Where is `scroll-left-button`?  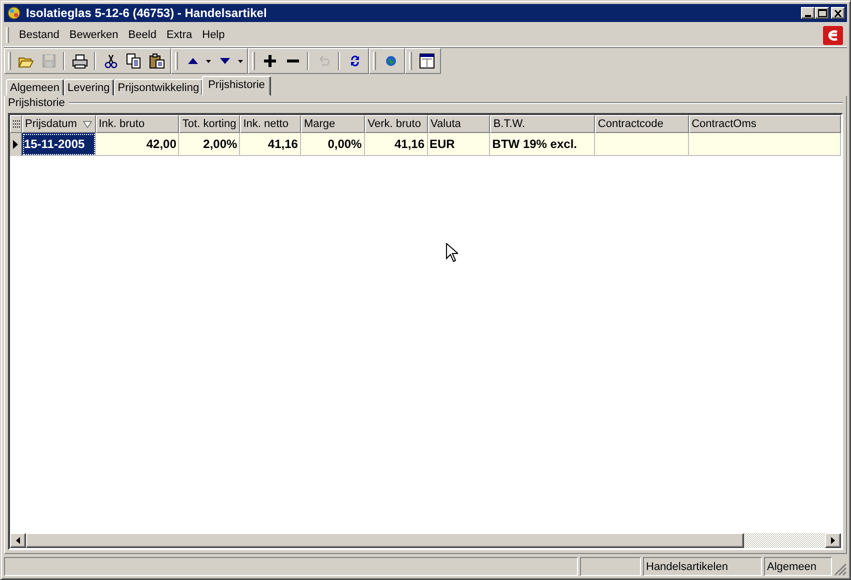 scroll-left-button is located at coordinates (18, 540).